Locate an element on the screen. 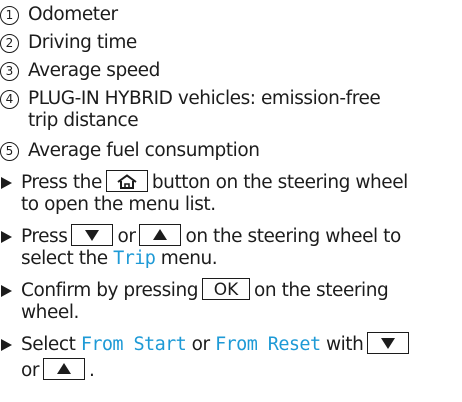  step-text: wheel. is located at coordinates (50, 312).